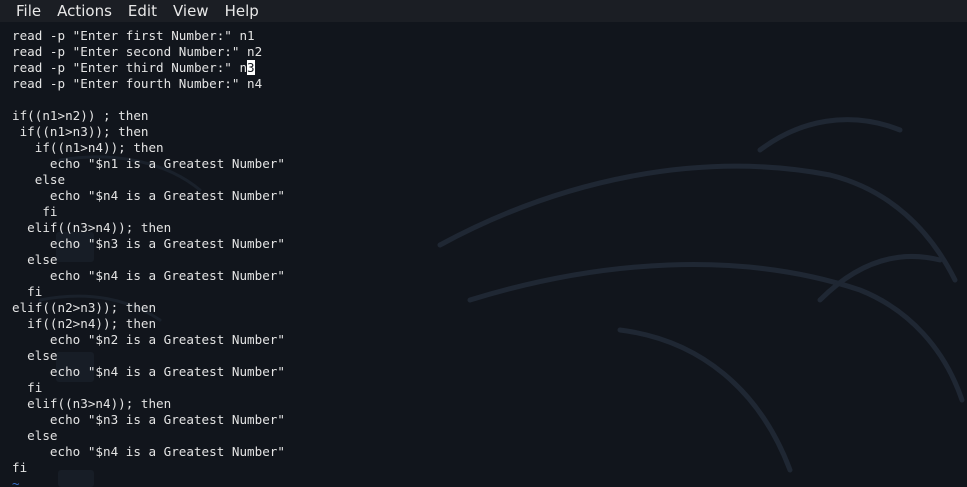 The height and width of the screenshot is (487, 967). I want to click on menu-actions: Actions, so click(84, 11).